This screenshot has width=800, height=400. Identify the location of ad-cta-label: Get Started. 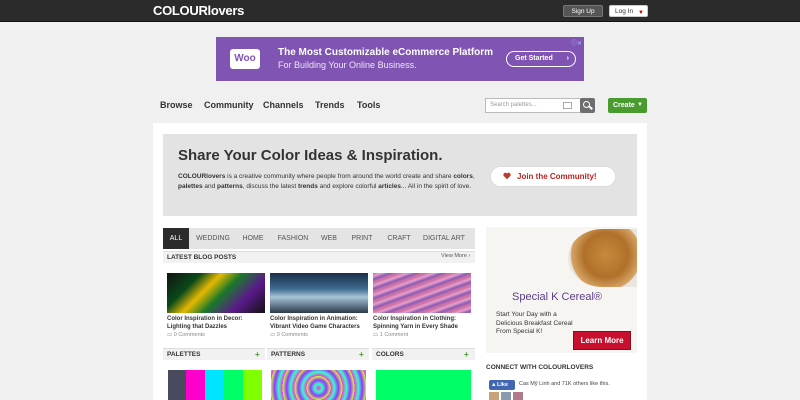
(534, 58).